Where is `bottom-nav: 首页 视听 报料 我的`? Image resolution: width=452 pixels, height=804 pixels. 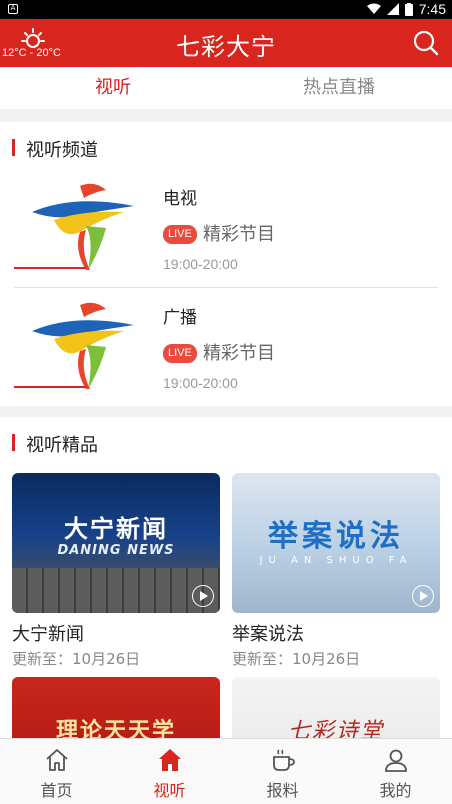 bottom-nav: 首页 视听 报料 我的 is located at coordinates (226, 771).